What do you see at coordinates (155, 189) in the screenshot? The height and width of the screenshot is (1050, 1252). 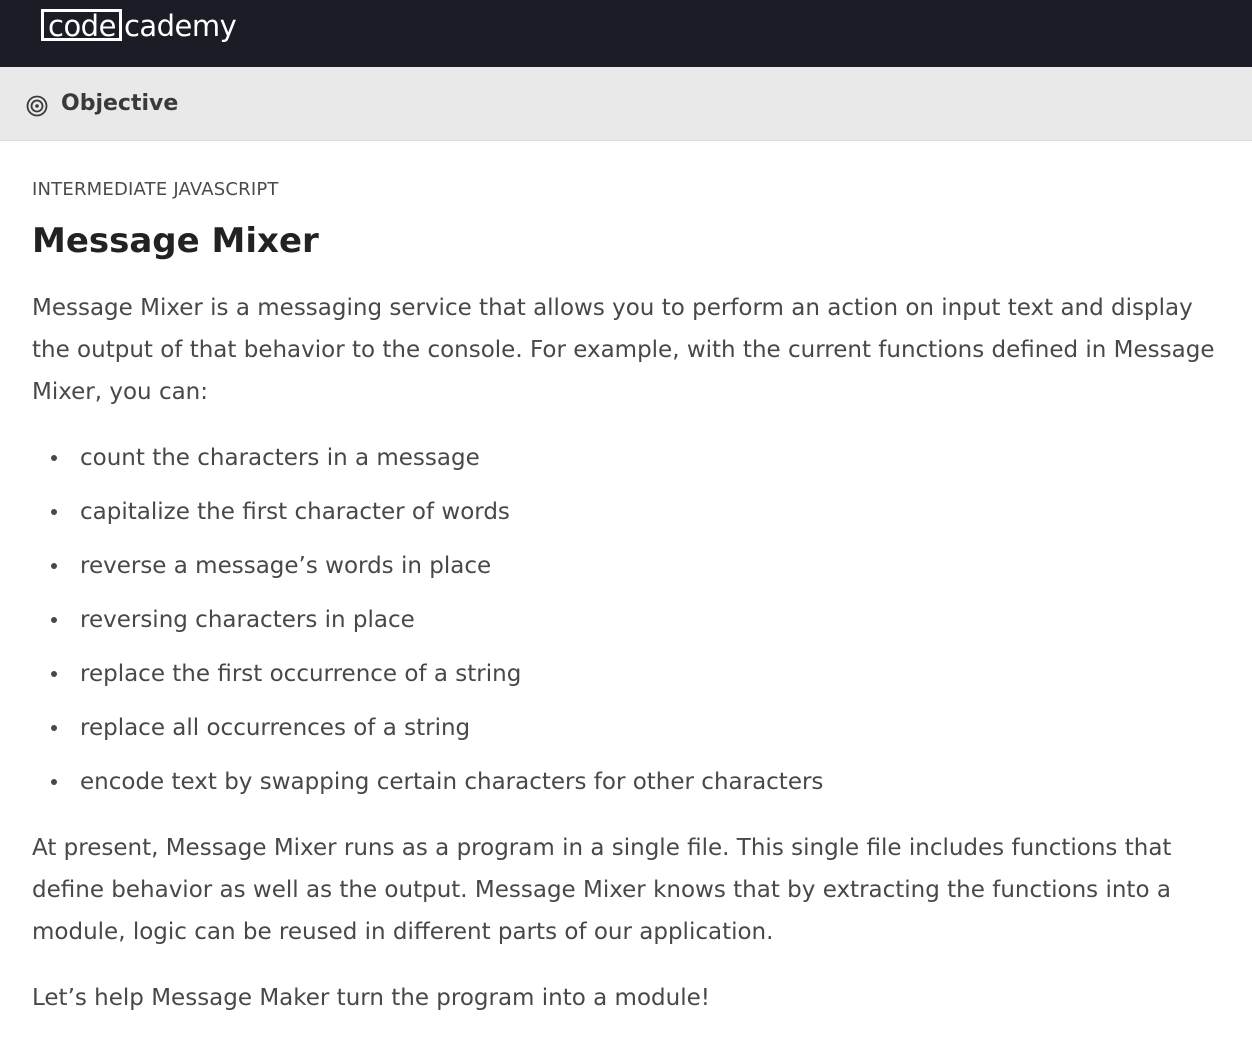 I see `course-name: INTERMEDIATE JAVASCRIPT` at bounding box center [155, 189].